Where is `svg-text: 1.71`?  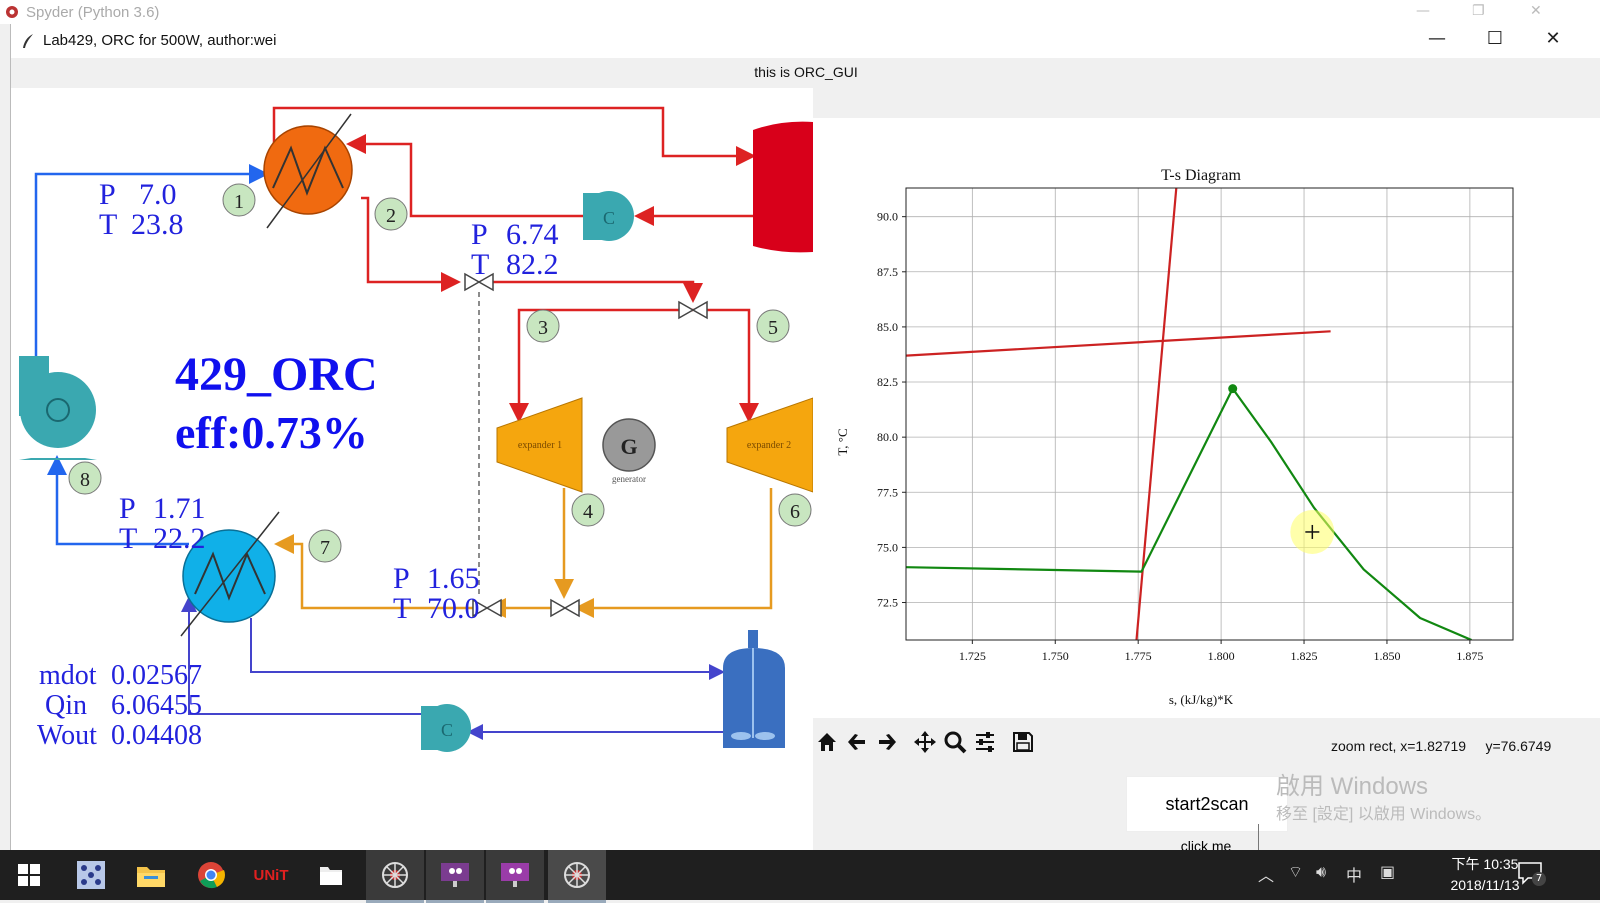 svg-text: 1.71 is located at coordinates (179, 508).